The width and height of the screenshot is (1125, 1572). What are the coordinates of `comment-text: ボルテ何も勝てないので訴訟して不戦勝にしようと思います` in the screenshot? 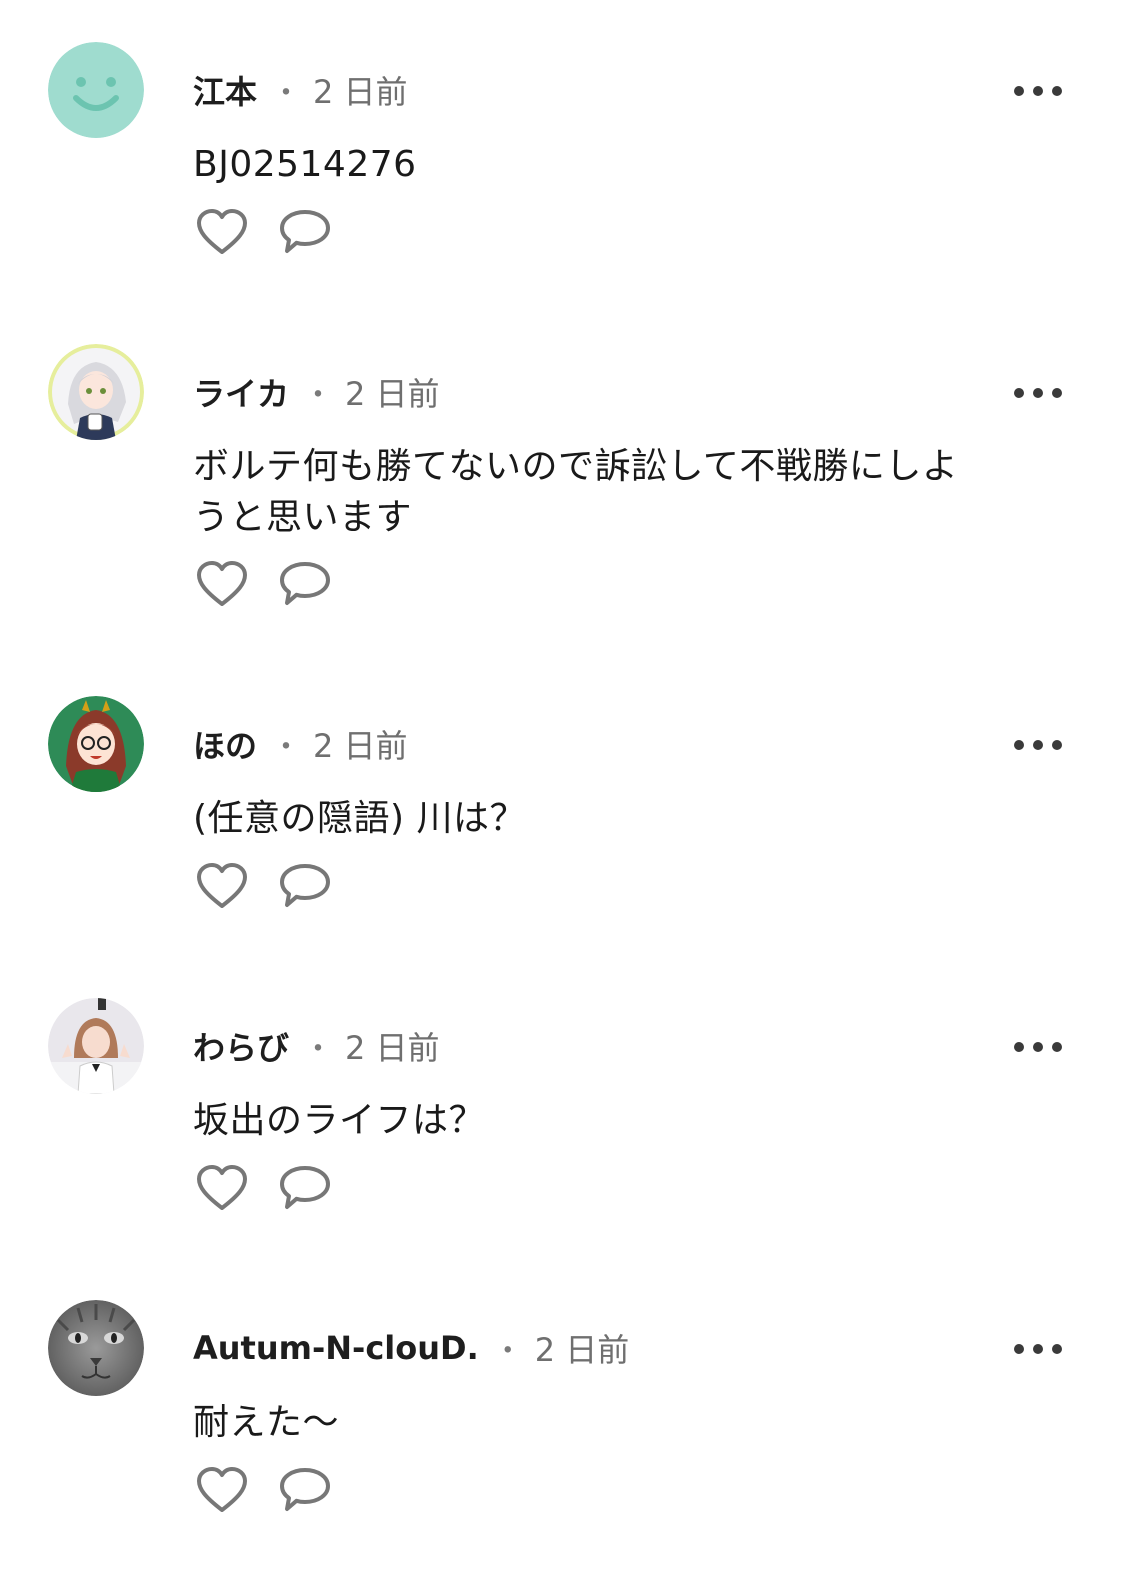 It's located at (576, 492).